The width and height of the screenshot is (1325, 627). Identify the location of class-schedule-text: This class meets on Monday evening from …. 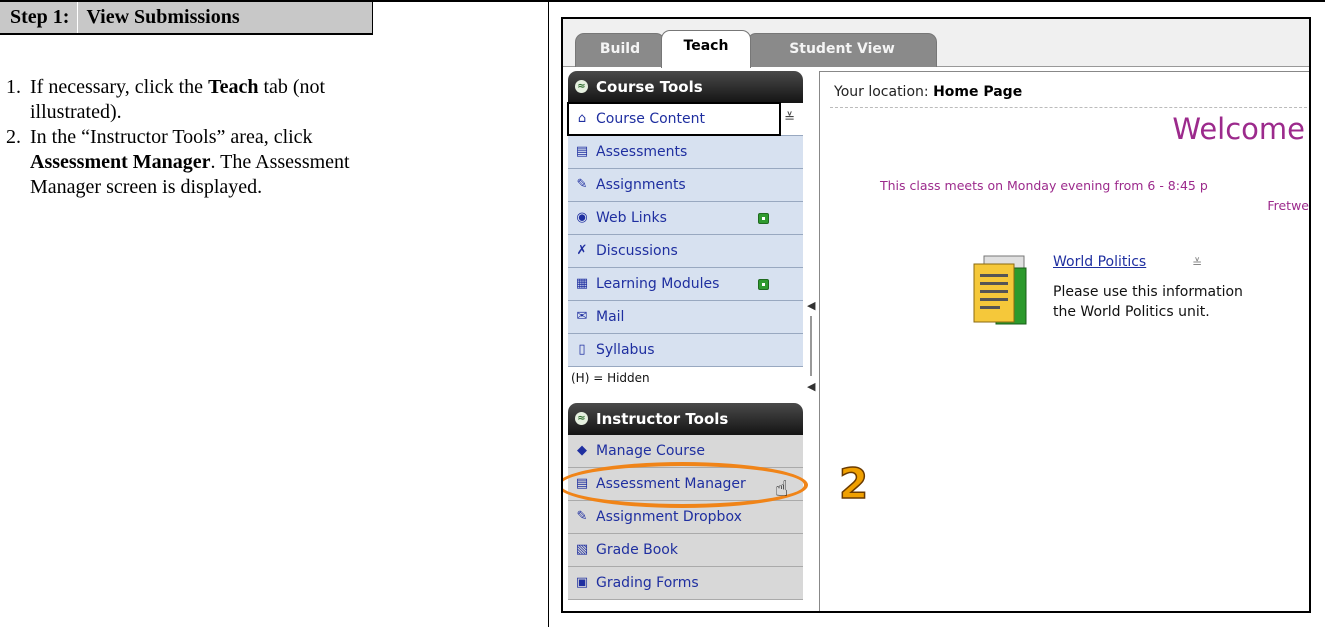
(1044, 185).